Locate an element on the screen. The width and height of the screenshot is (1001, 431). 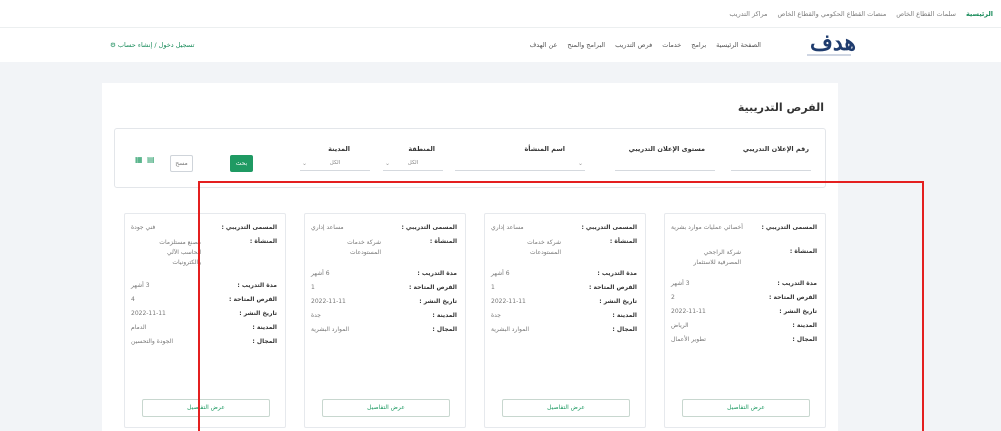
top-link-home: الرئيسية is located at coordinates (979, 14).